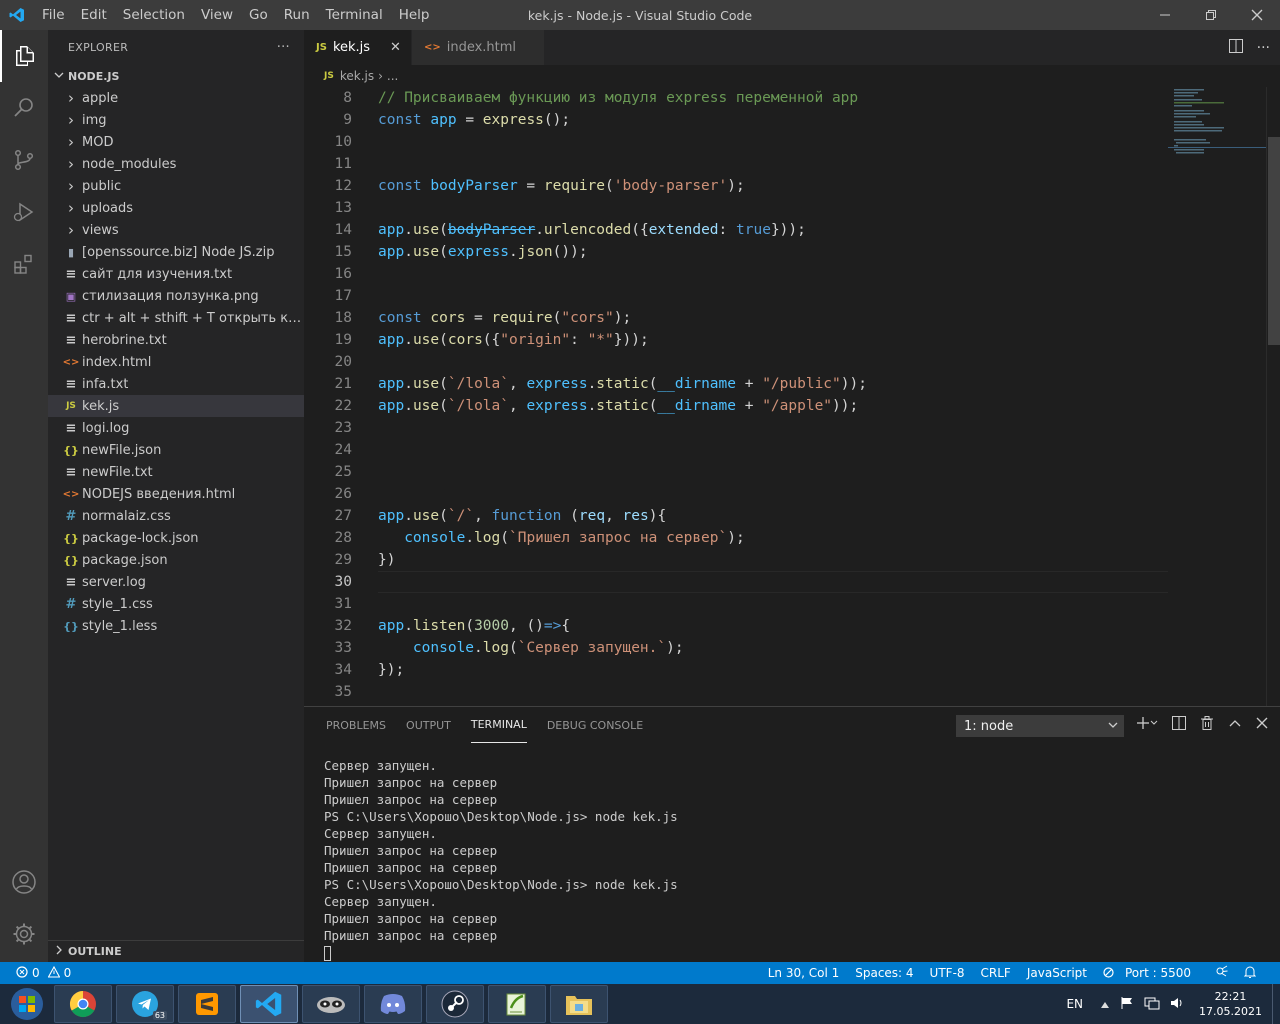 The height and width of the screenshot is (1024, 1280). I want to click on editor-scrollbar, so click(1273, 396).